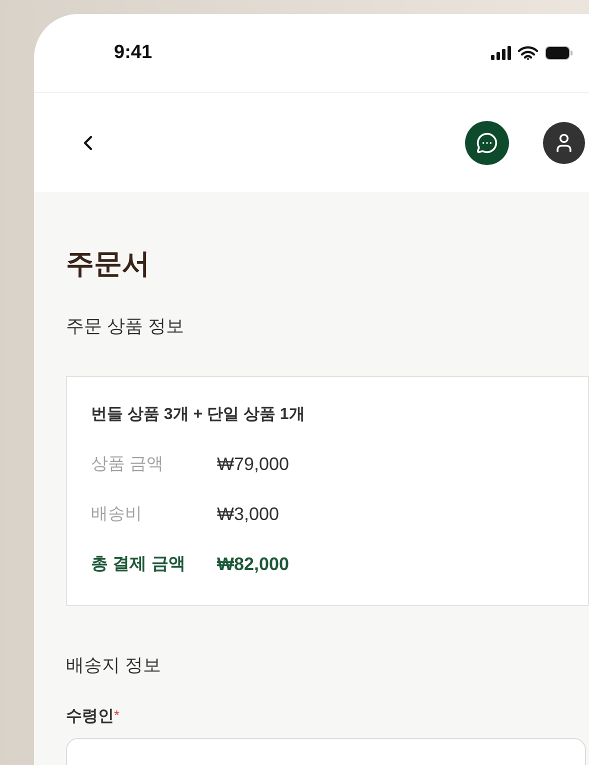 The height and width of the screenshot is (765, 589). What do you see at coordinates (128, 464) in the screenshot?
I see `price-label: 상품 금액` at bounding box center [128, 464].